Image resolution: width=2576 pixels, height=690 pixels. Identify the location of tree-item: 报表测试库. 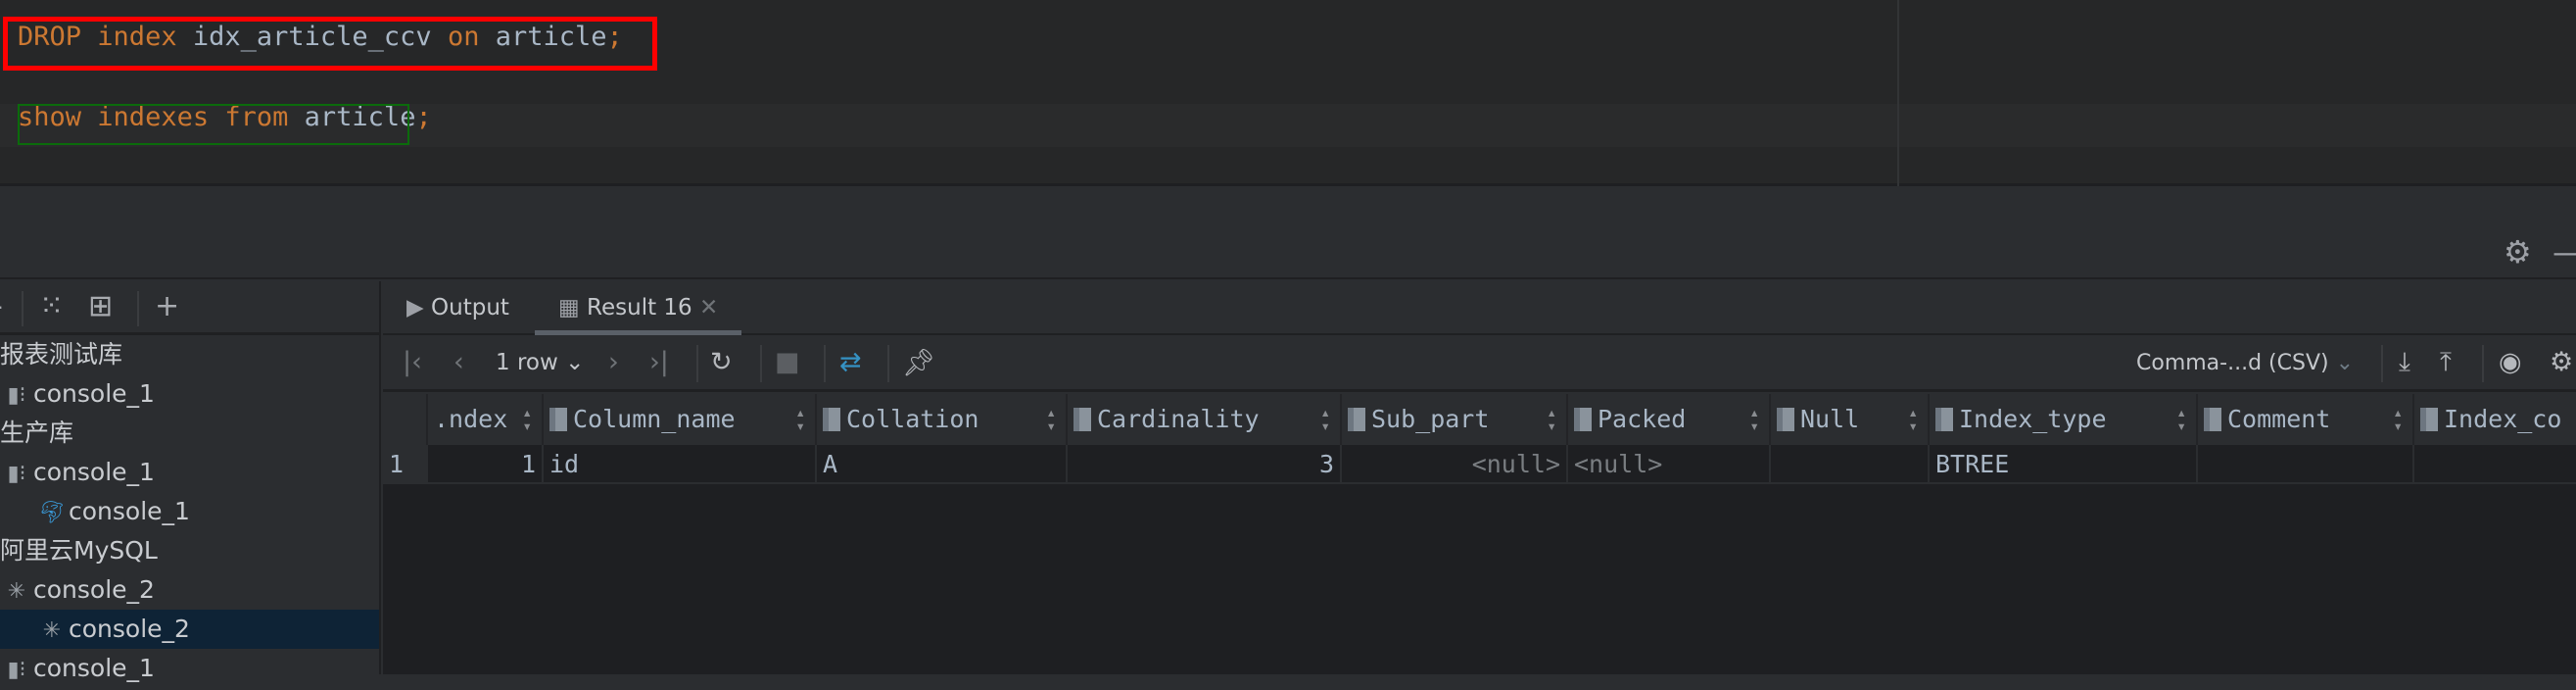
(190, 354).